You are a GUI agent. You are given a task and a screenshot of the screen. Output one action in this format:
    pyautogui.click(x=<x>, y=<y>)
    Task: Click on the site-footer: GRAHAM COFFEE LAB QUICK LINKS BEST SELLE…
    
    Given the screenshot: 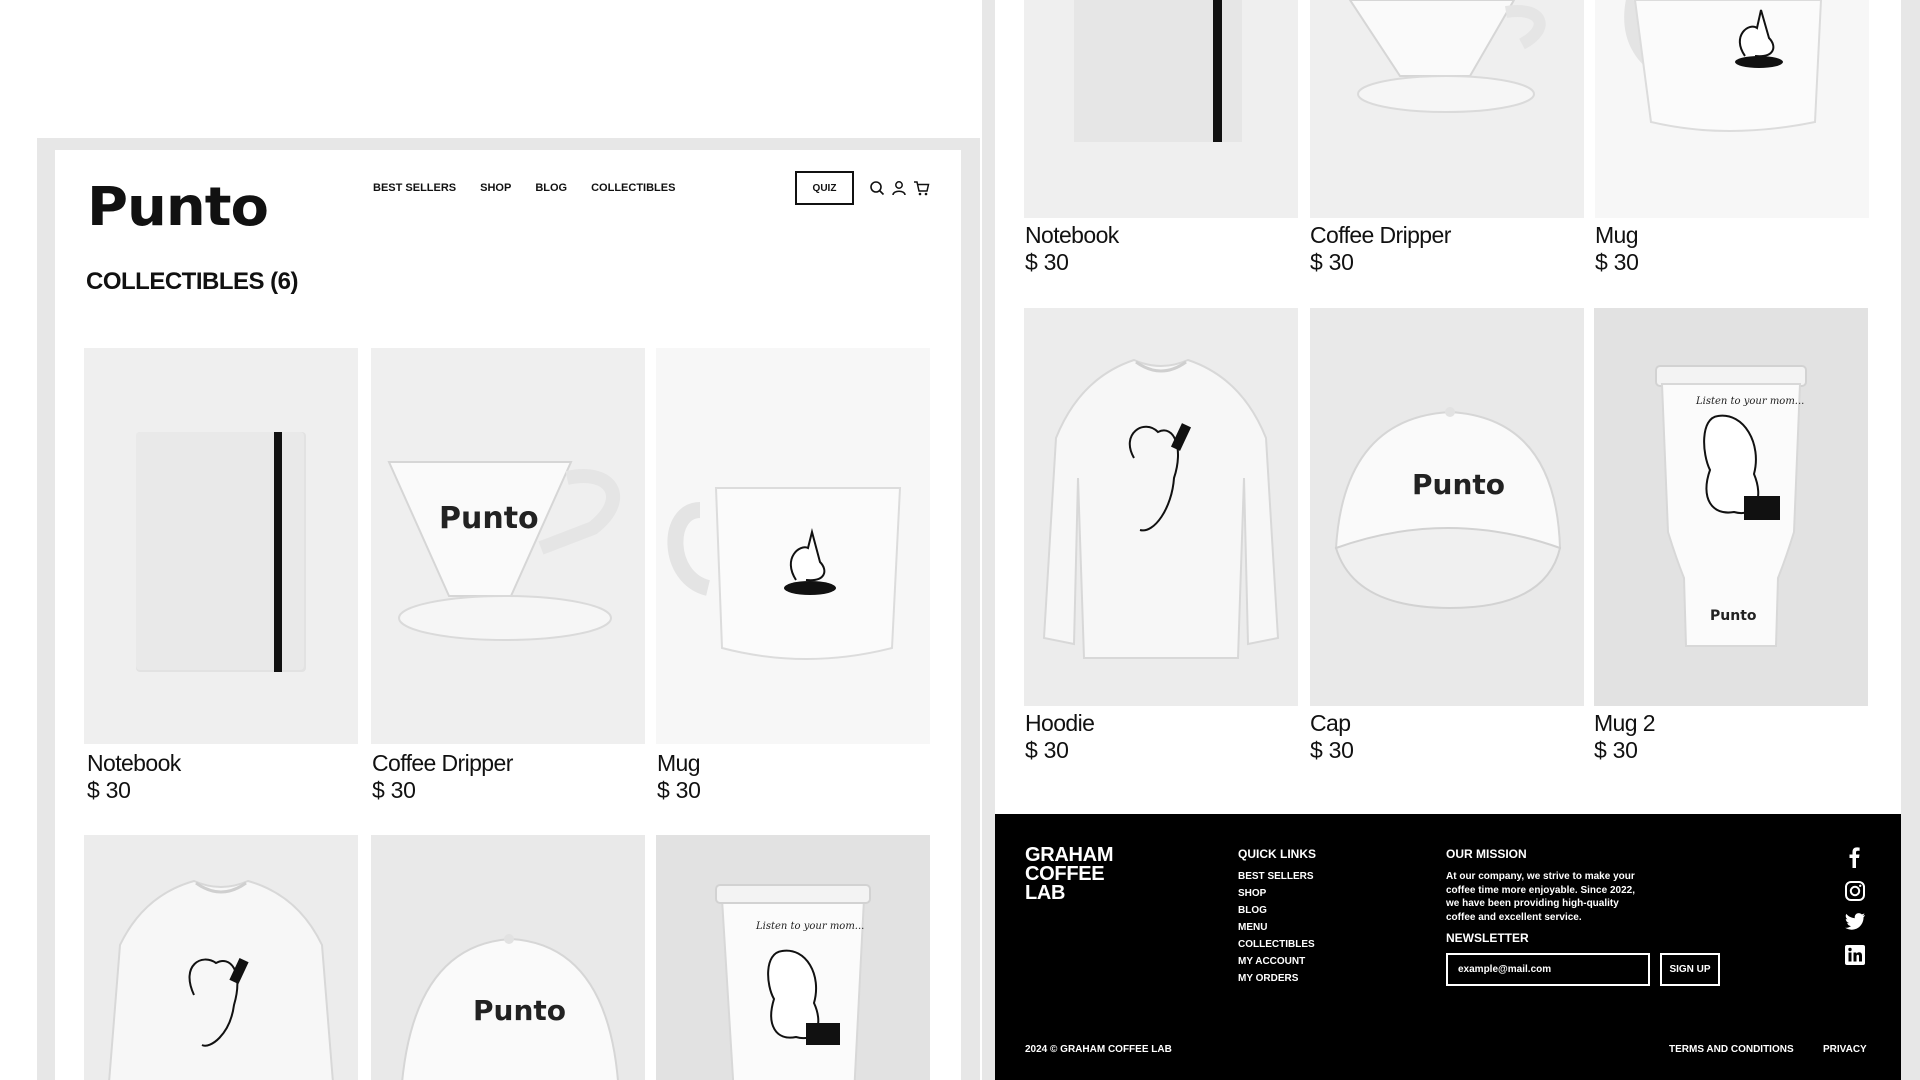 What is the action you would take?
    pyautogui.click(x=1448, y=947)
    